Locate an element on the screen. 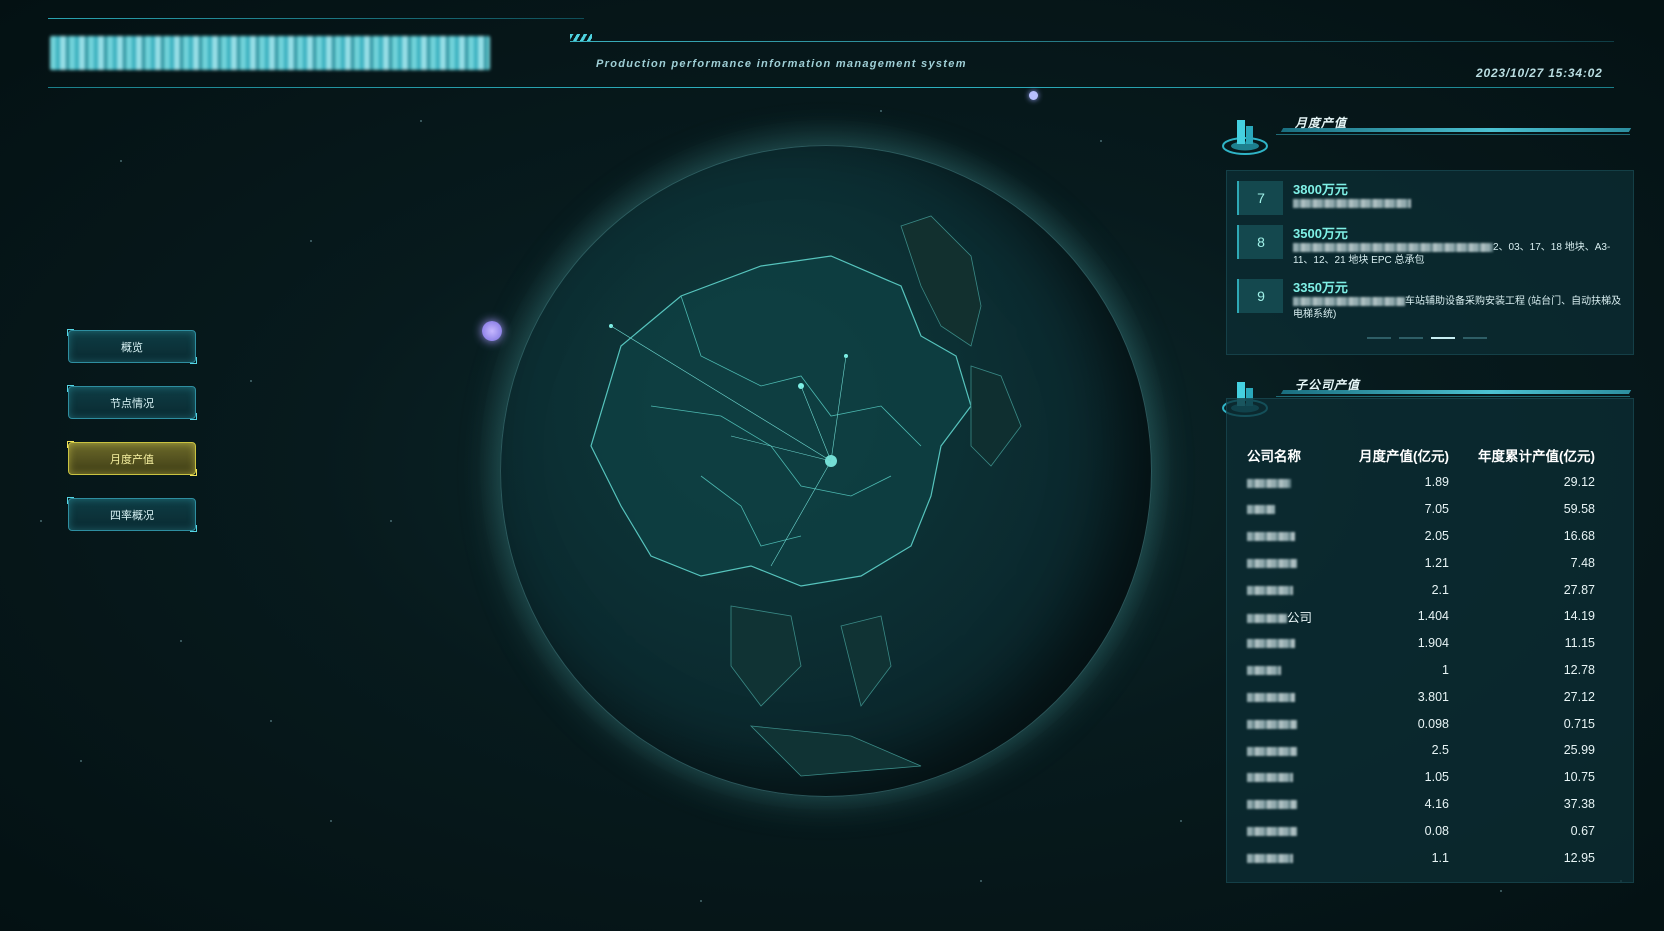 The width and height of the screenshot is (1664, 931). company-name-cell: 公司 is located at coordinates (1297, 616).